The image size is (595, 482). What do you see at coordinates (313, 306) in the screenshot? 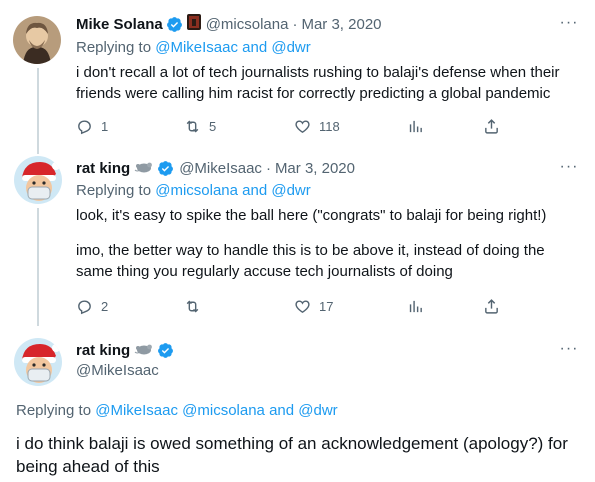
I see `like-button: 17` at bounding box center [313, 306].